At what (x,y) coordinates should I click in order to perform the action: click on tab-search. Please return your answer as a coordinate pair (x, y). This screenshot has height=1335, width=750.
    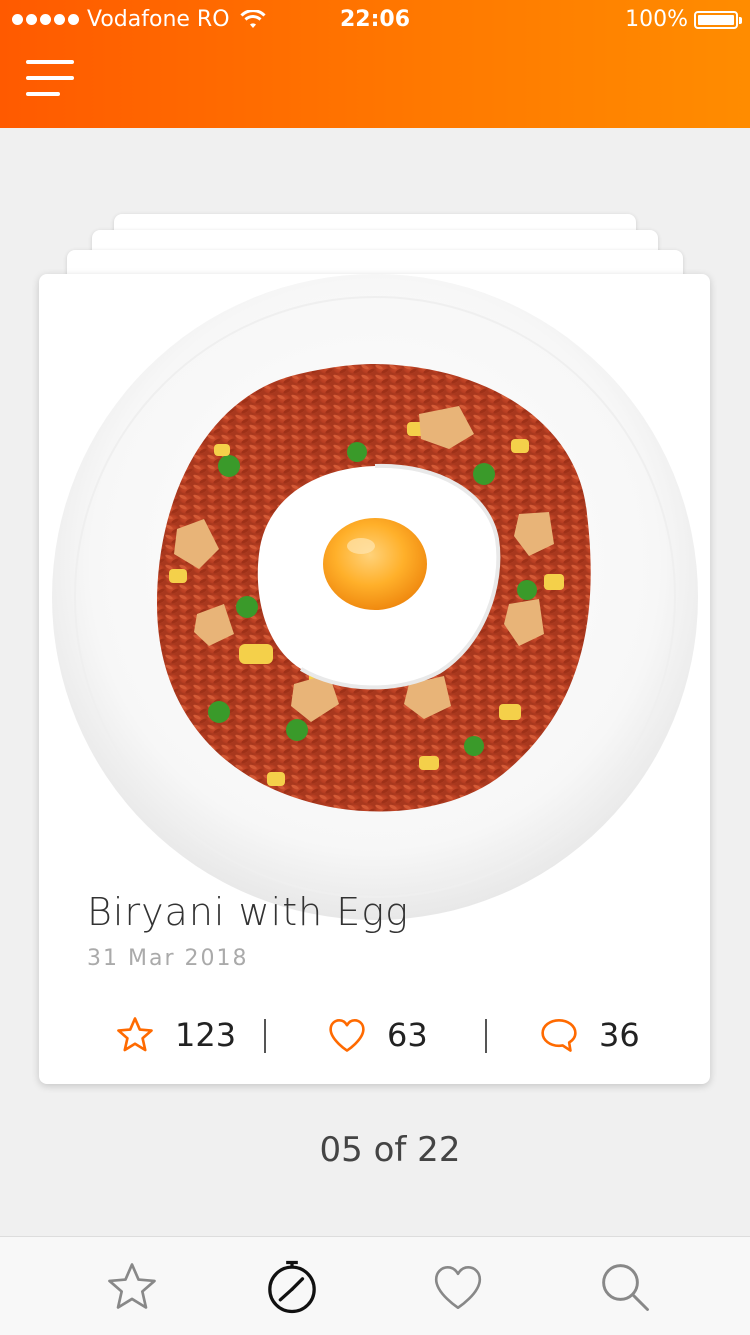
    Looking at the image, I should click on (625, 1287).